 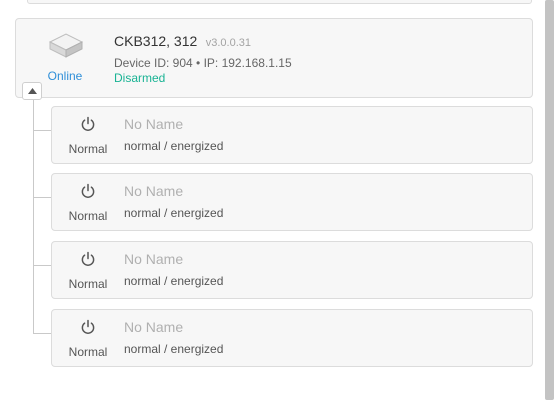 What do you see at coordinates (156, 41) in the screenshot?
I see `device-title: CKB312, 312` at bounding box center [156, 41].